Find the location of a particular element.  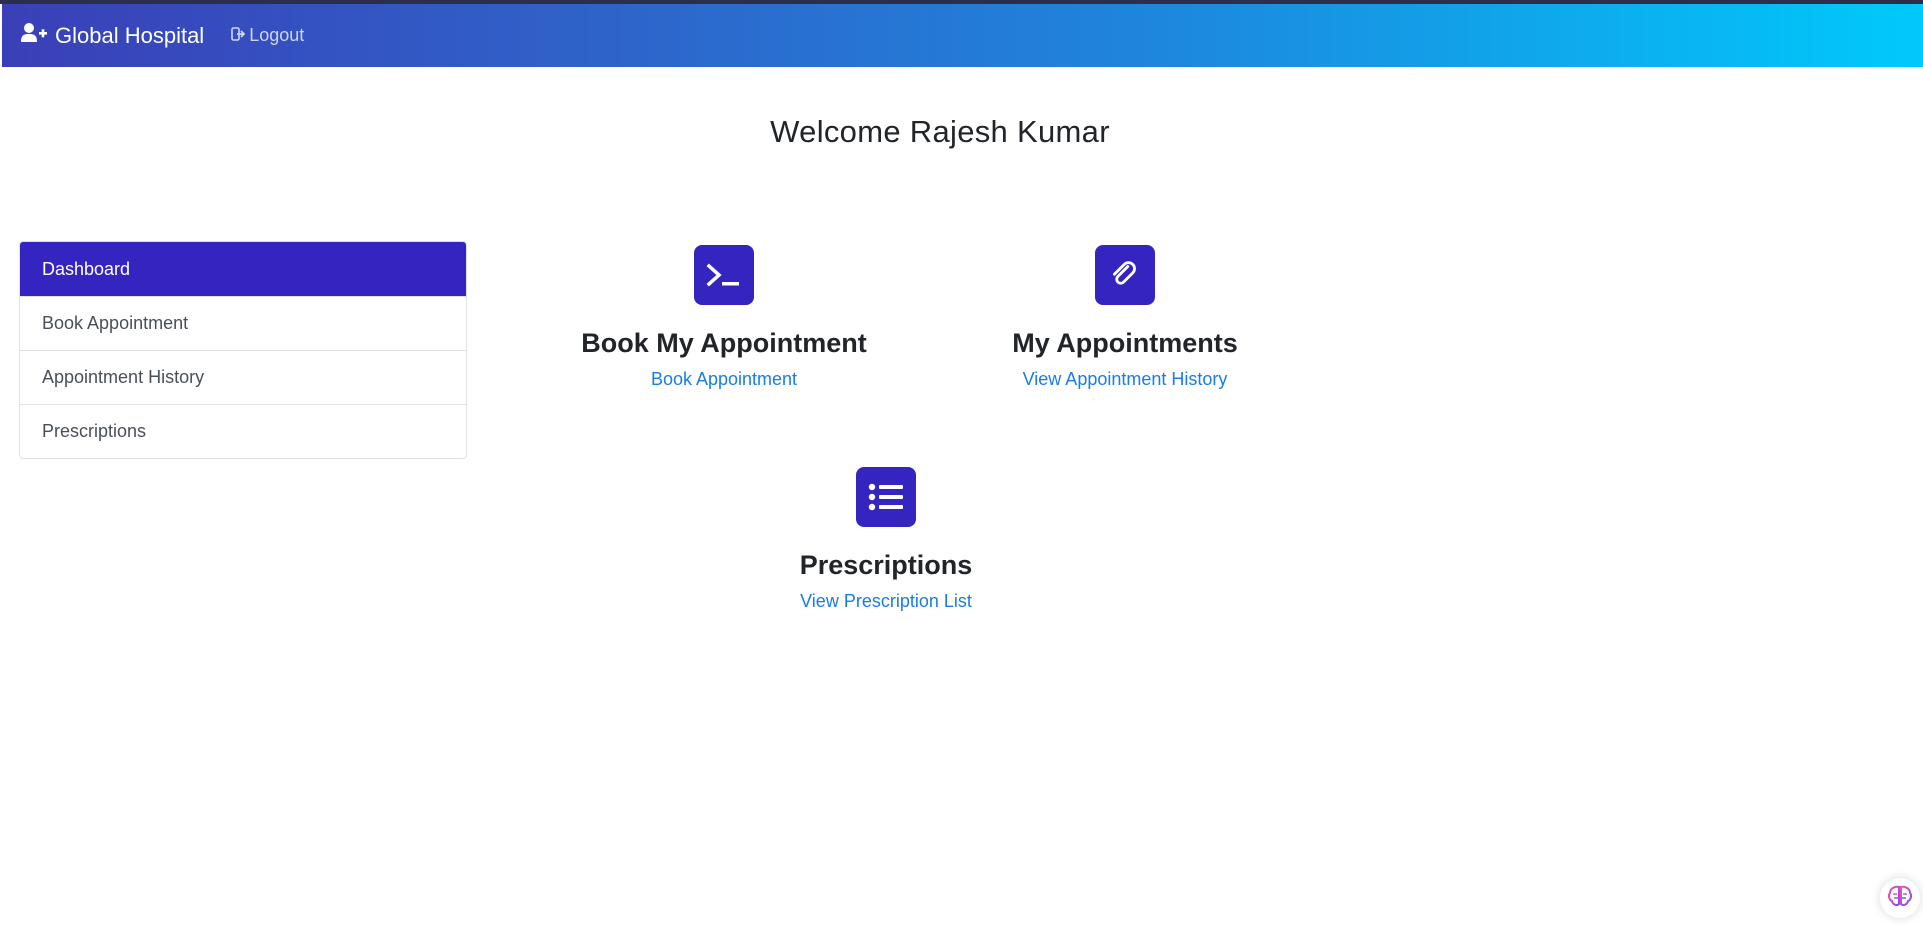

sign-out-icon is located at coordinates (240, 35).